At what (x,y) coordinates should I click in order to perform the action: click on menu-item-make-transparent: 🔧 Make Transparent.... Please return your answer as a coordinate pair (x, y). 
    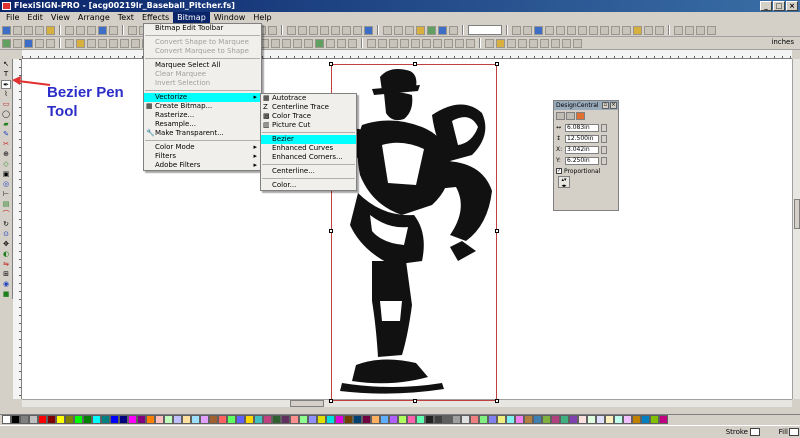
    Looking at the image, I should click on (202, 133).